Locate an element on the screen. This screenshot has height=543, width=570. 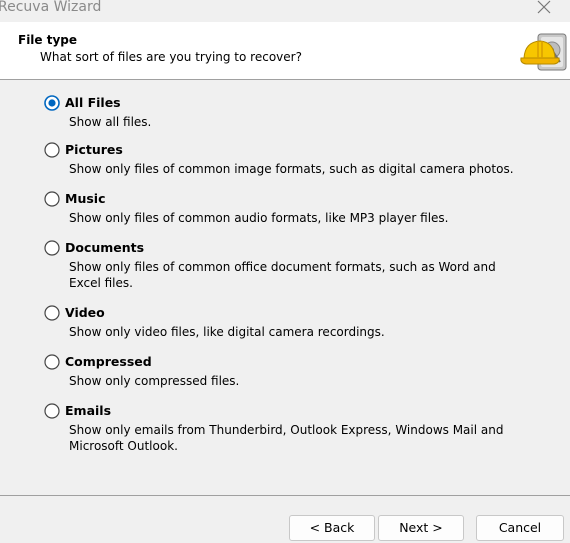
option-label: Music is located at coordinates (85, 198).